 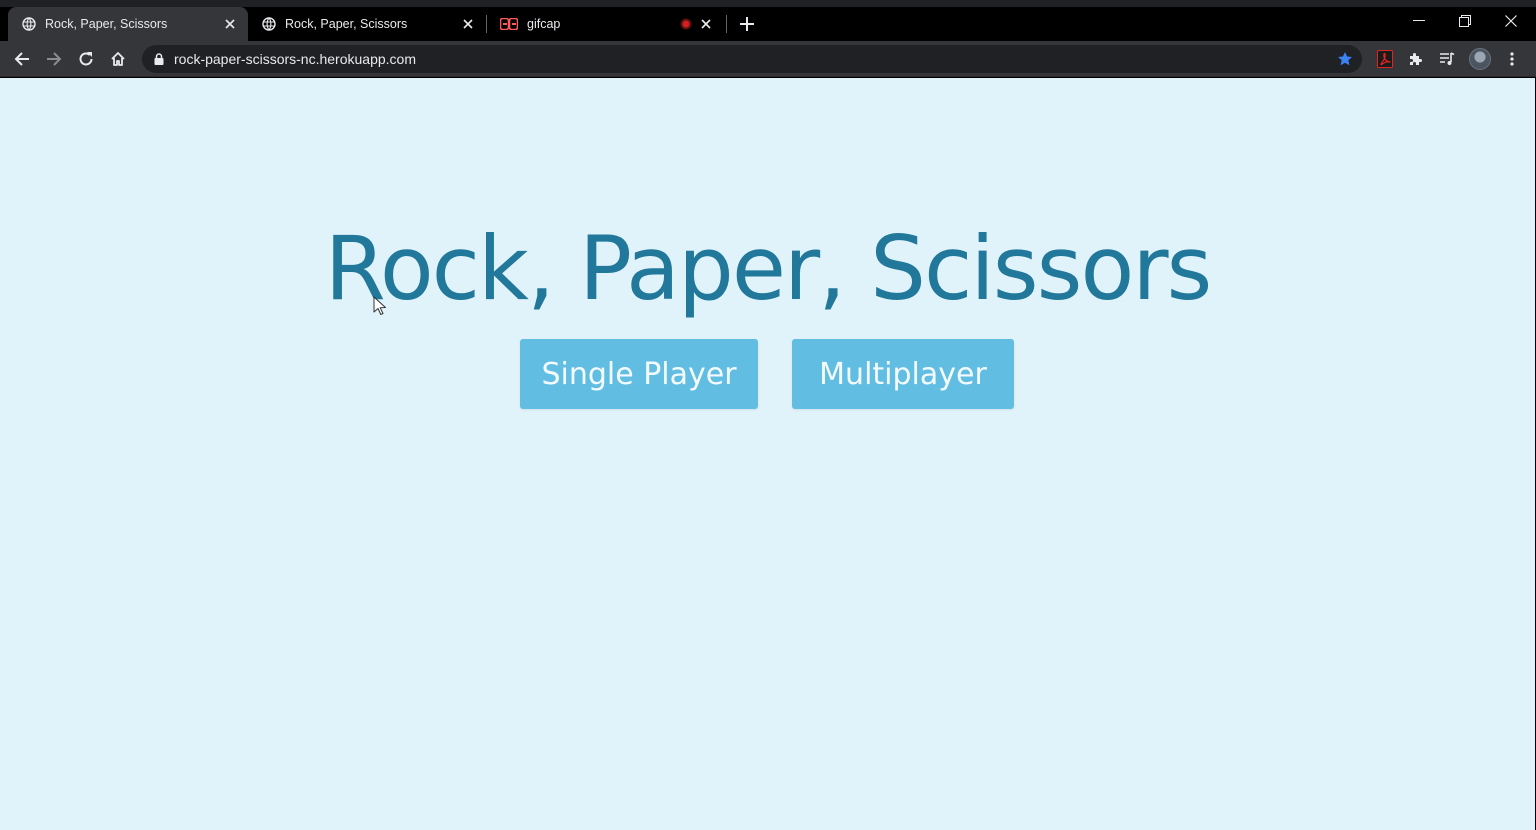 I want to click on tab-gifcap: gifcap, so click(x=605, y=24).